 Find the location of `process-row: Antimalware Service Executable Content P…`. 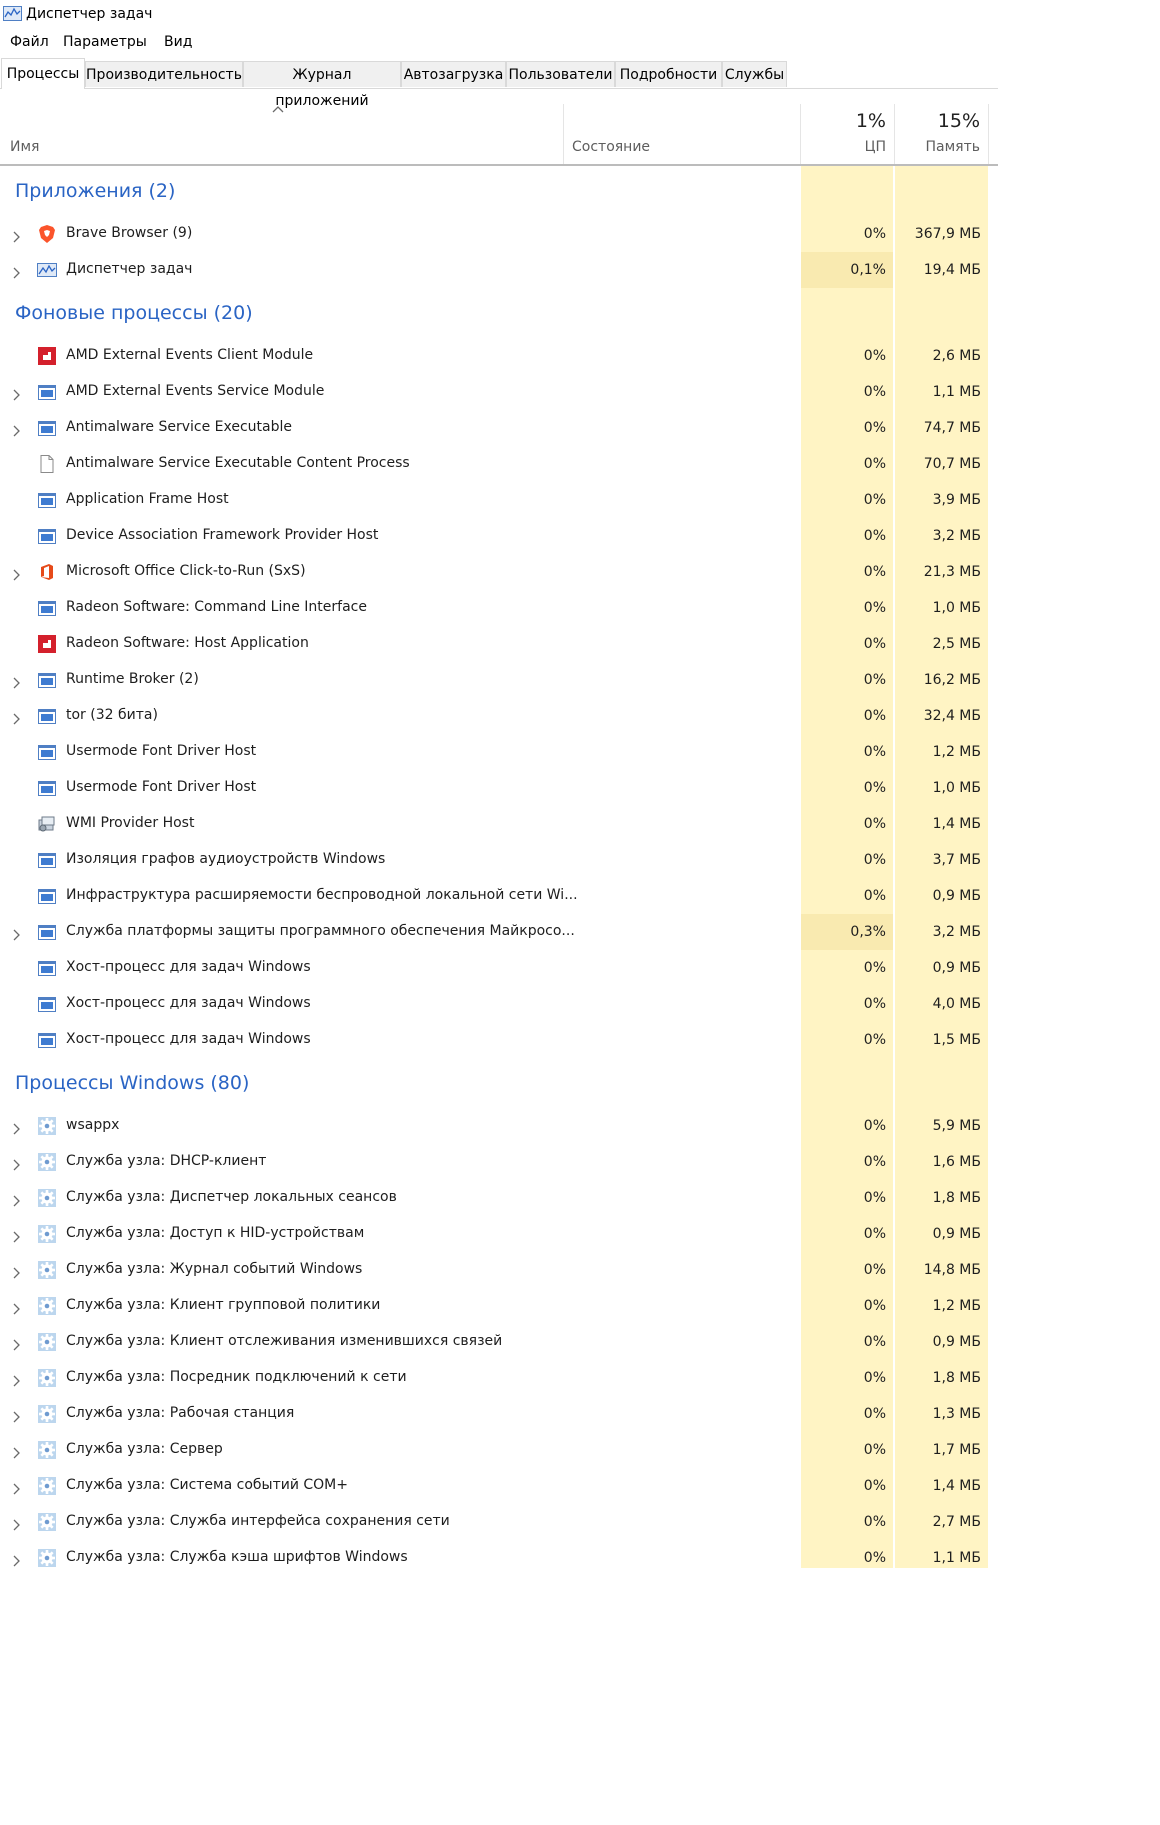

process-row: Antimalware Service Executable Content P… is located at coordinates (499, 464).